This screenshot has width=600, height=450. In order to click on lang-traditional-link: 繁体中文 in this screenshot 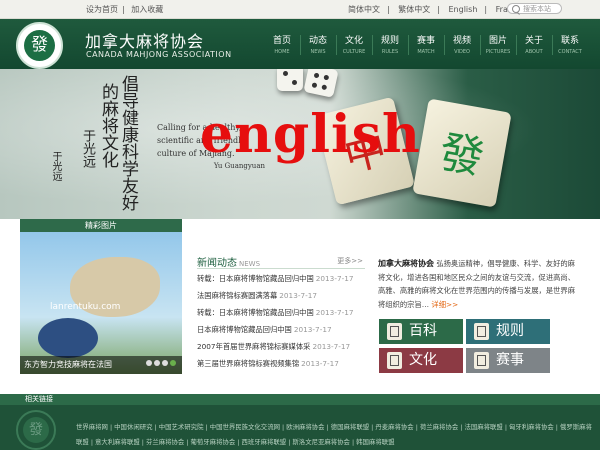, I will do `click(414, 9)`.